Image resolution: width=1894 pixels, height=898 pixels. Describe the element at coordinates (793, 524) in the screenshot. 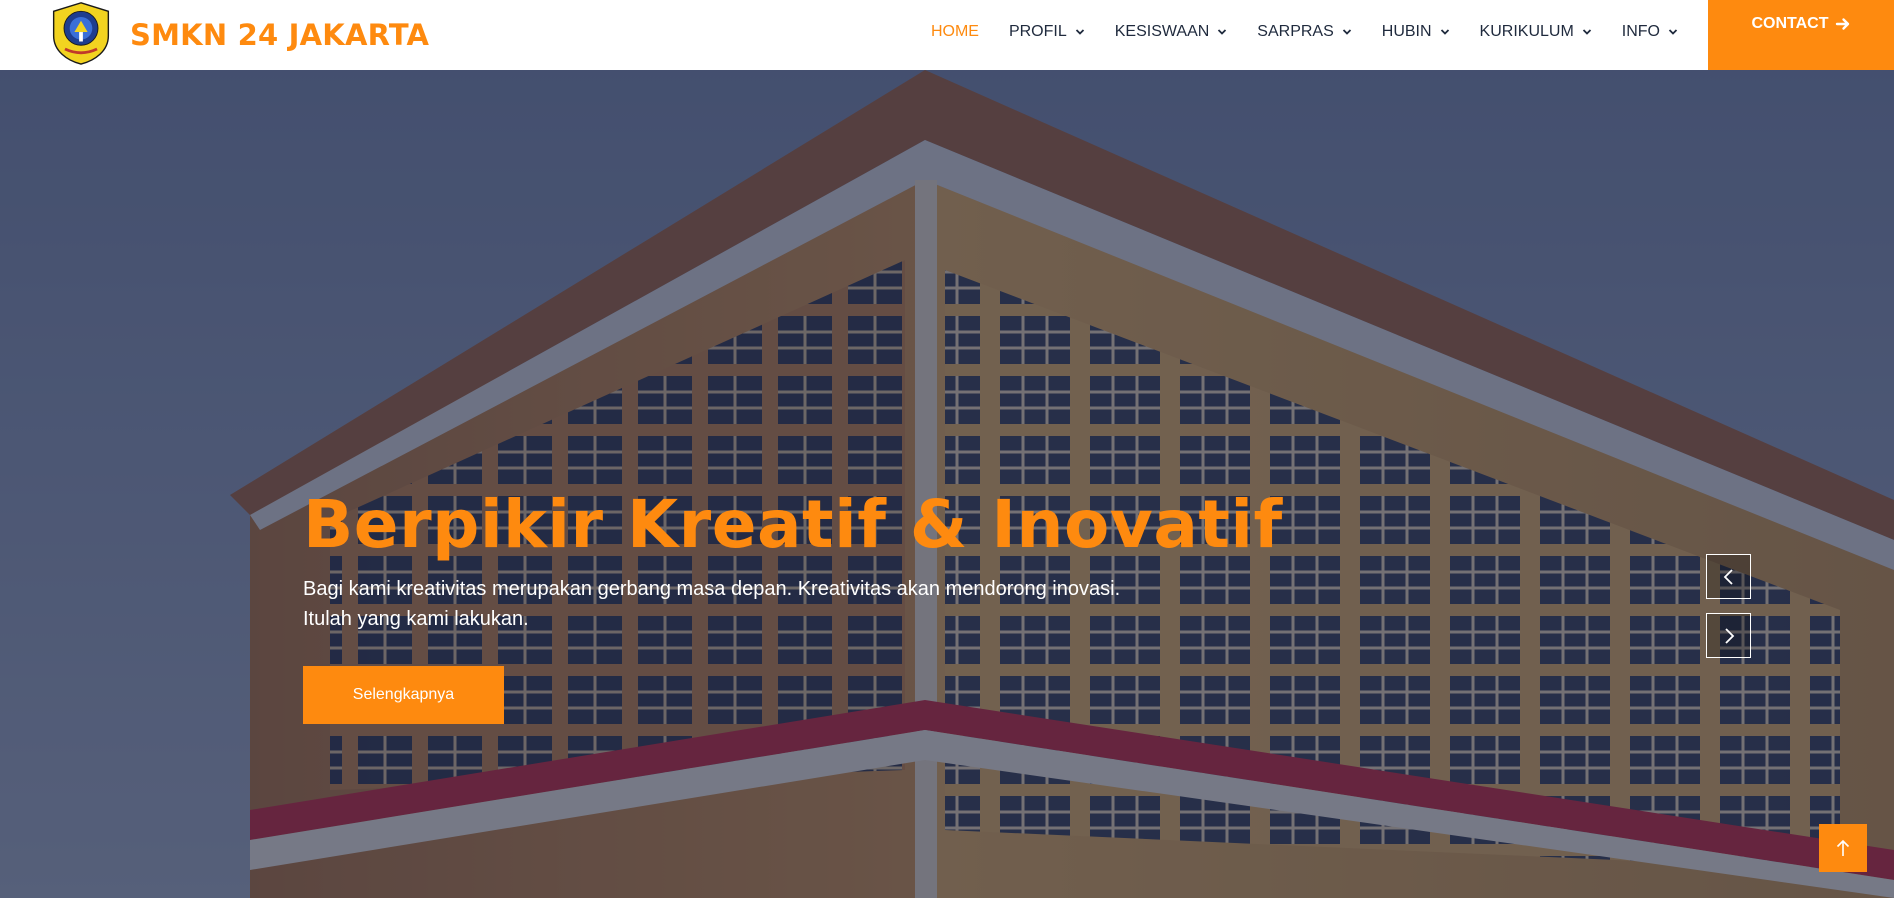

I see `hero-title: Berpikir Kreatif & Inovatif` at that location.